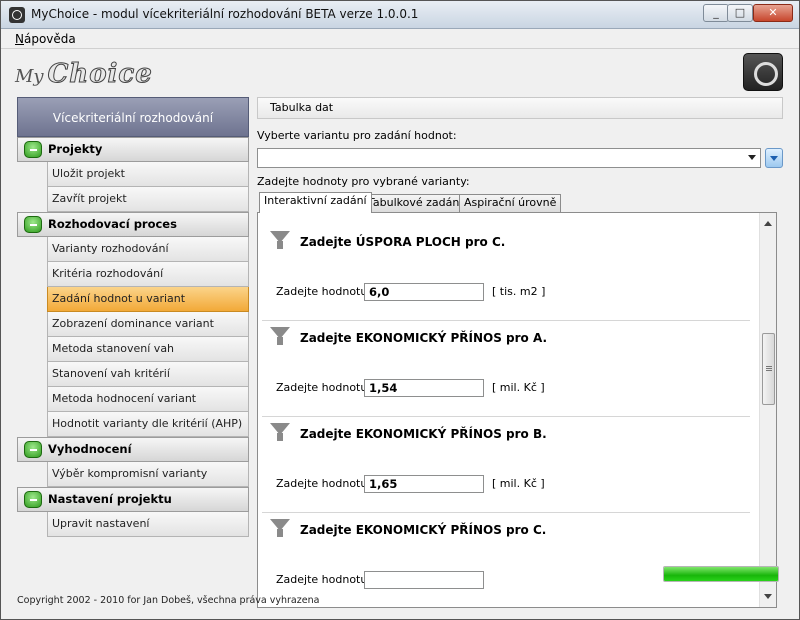  Describe the element at coordinates (148, 324) in the screenshot. I see `sidebar-item: Zobrazení dominance variant` at that location.